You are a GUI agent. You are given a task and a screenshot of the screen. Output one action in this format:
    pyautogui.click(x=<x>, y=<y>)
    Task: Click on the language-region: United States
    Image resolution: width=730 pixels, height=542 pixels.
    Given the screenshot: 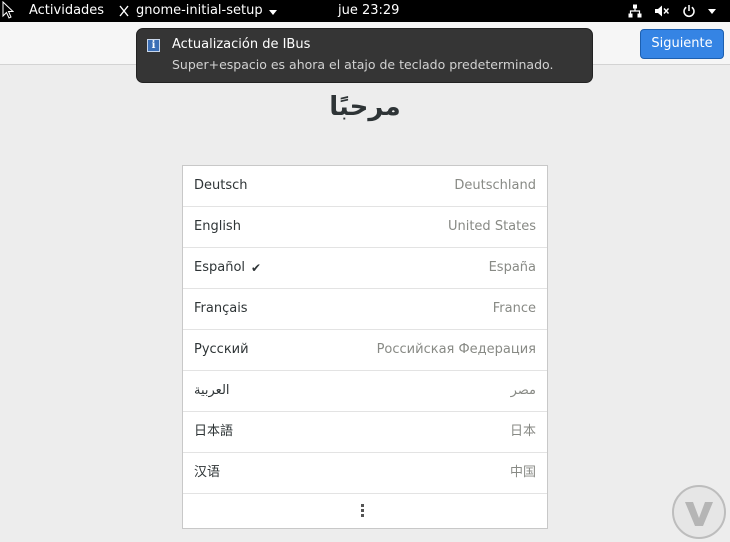 What is the action you would take?
    pyautogui.click(x=491, y=226)
    